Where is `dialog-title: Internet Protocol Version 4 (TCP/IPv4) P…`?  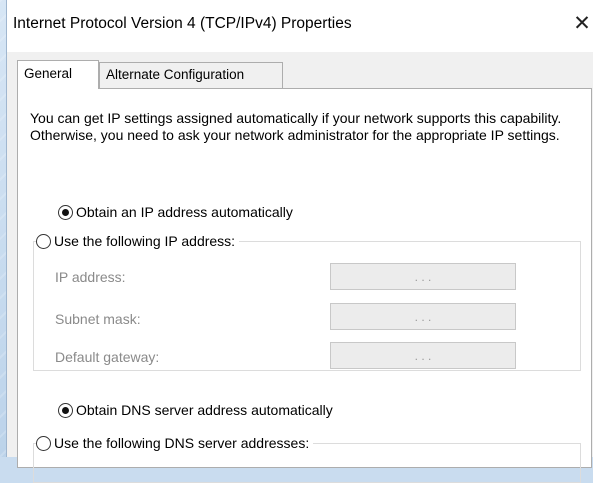
dialog-title: Internet Protocol Version 4 (TCP/IPv4) P… is located at coordinates (182, 23).